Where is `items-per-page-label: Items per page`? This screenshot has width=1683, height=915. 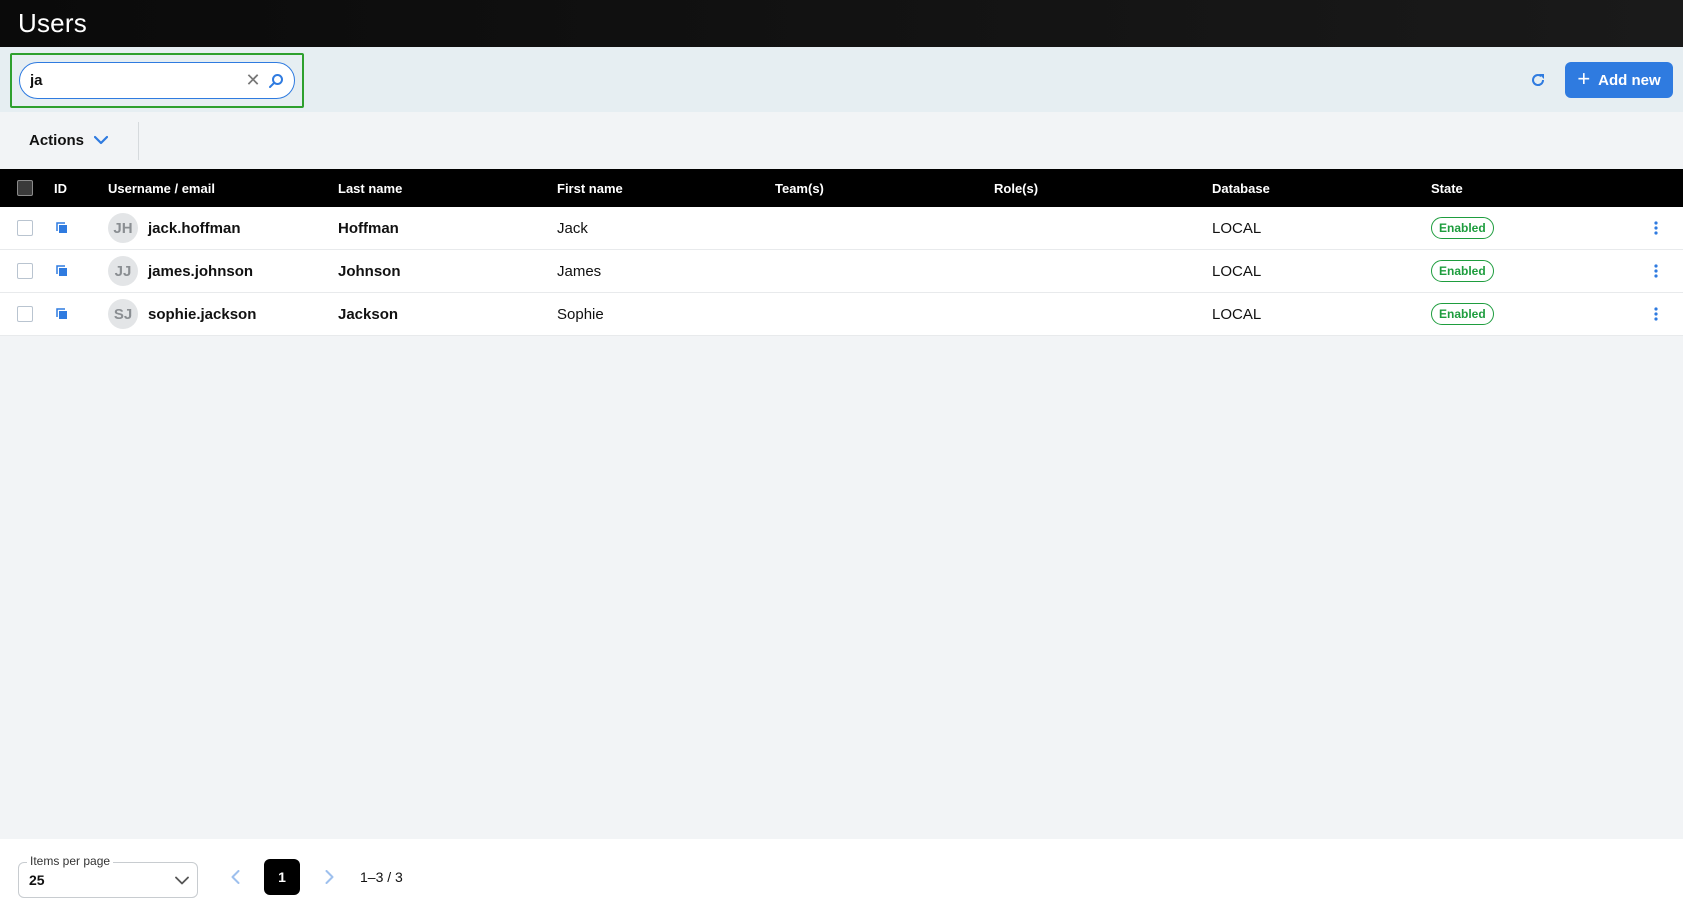 items-per-page-label: Items per page is located at coordinates (70, 861).